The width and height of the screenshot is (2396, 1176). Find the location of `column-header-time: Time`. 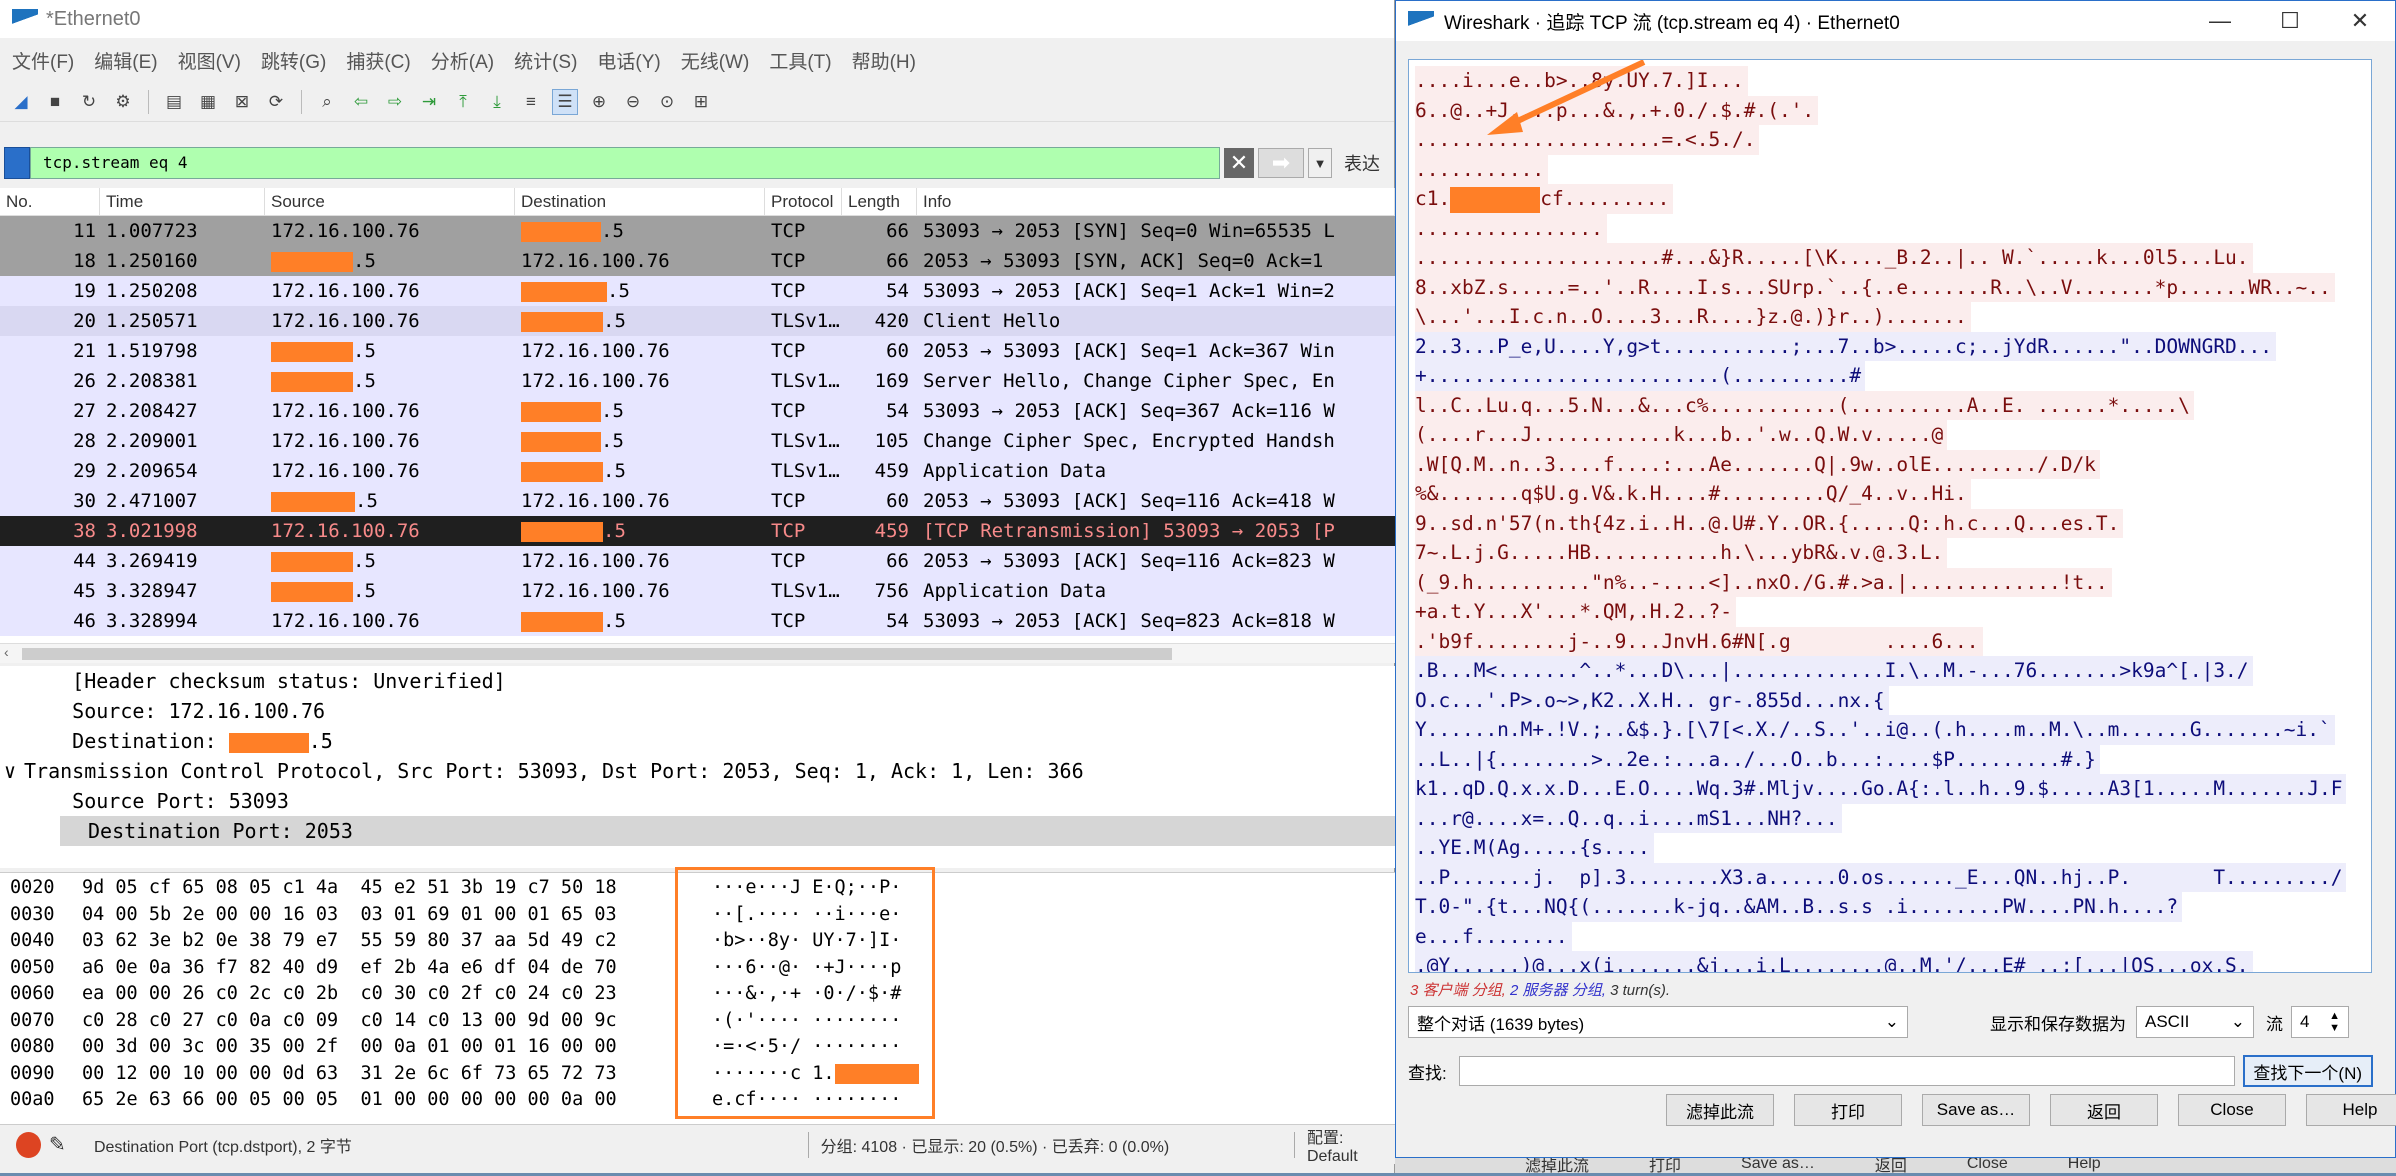

column-header-time: Time is located at coordinates (182, 201).